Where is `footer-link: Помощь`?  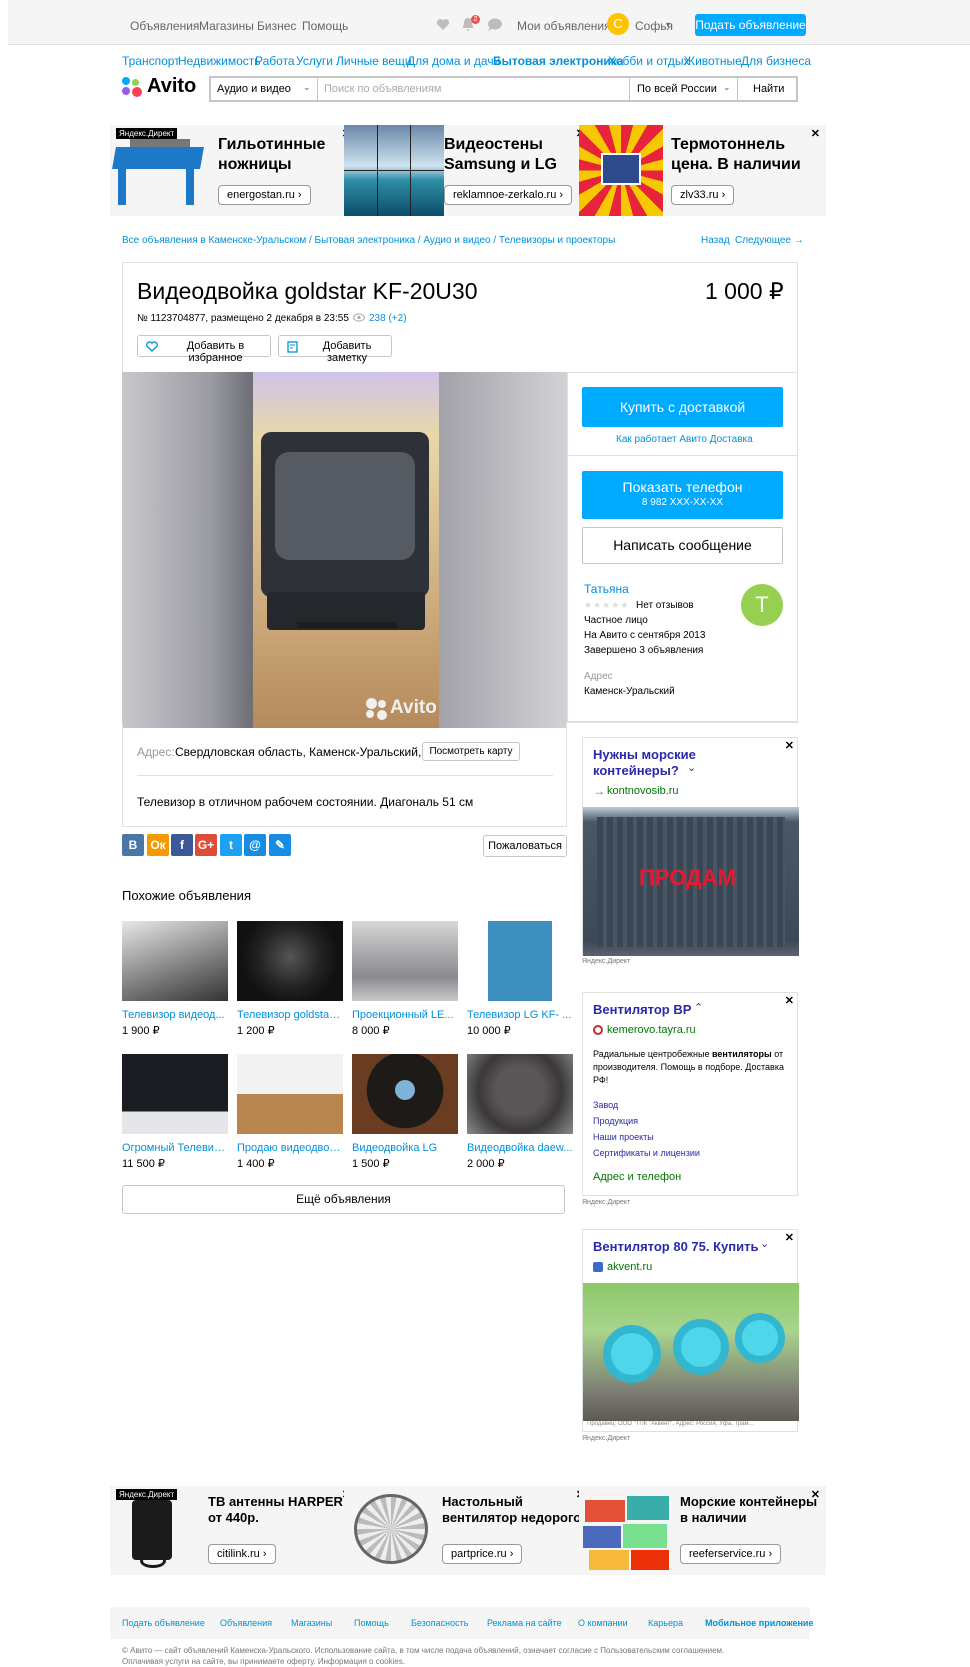
footer-link: Помощь is located at coordinates (371, 1623).